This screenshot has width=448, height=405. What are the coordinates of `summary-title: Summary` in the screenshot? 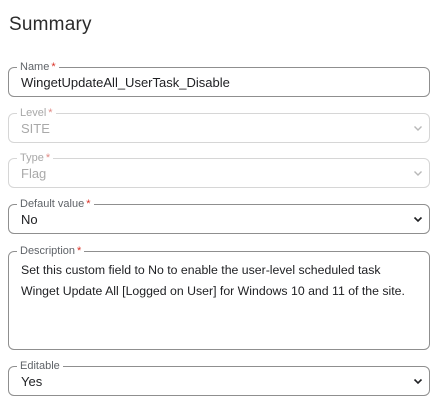 It's located at (50, 24).